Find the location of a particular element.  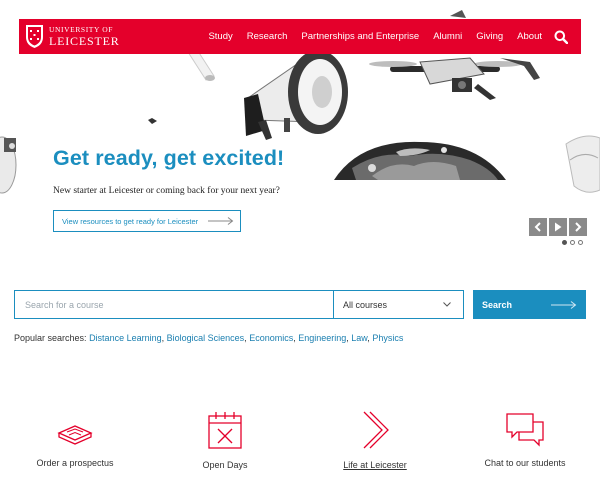

right-object-illustration is located at coordinates (582, 164).